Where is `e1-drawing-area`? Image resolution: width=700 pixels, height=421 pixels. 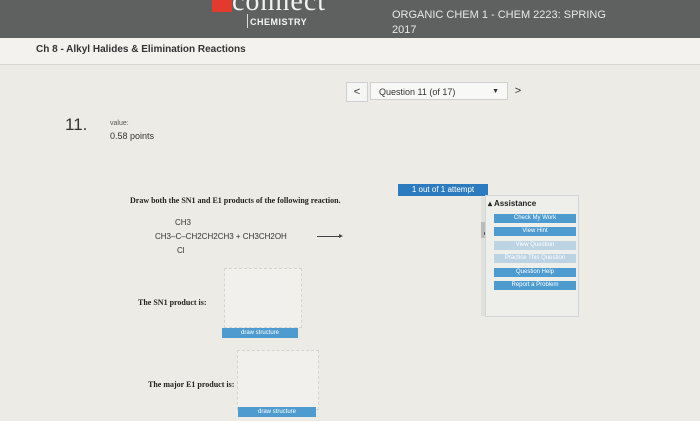
e1-drawing-area is located at coordinates (278, 380).